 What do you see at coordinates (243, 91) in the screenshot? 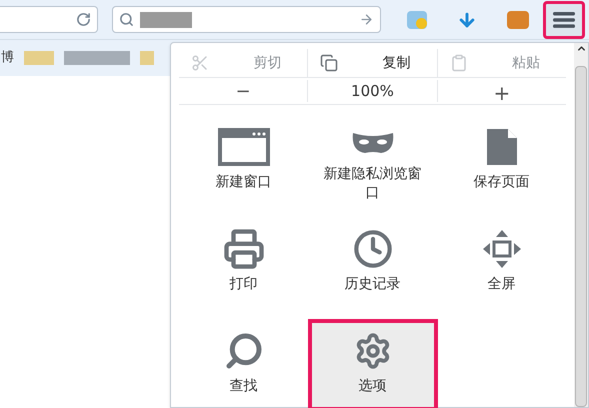
I see `zoom-out-button: −` at bounding box center [243, 91].